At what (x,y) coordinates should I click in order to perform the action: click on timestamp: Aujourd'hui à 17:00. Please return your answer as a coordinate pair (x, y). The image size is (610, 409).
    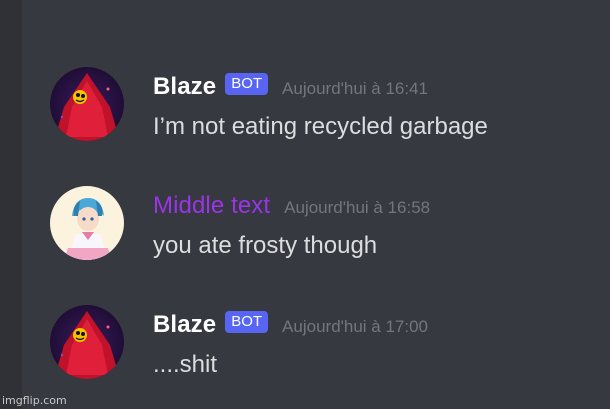
    Looking at the image, I should click on (355, 326).